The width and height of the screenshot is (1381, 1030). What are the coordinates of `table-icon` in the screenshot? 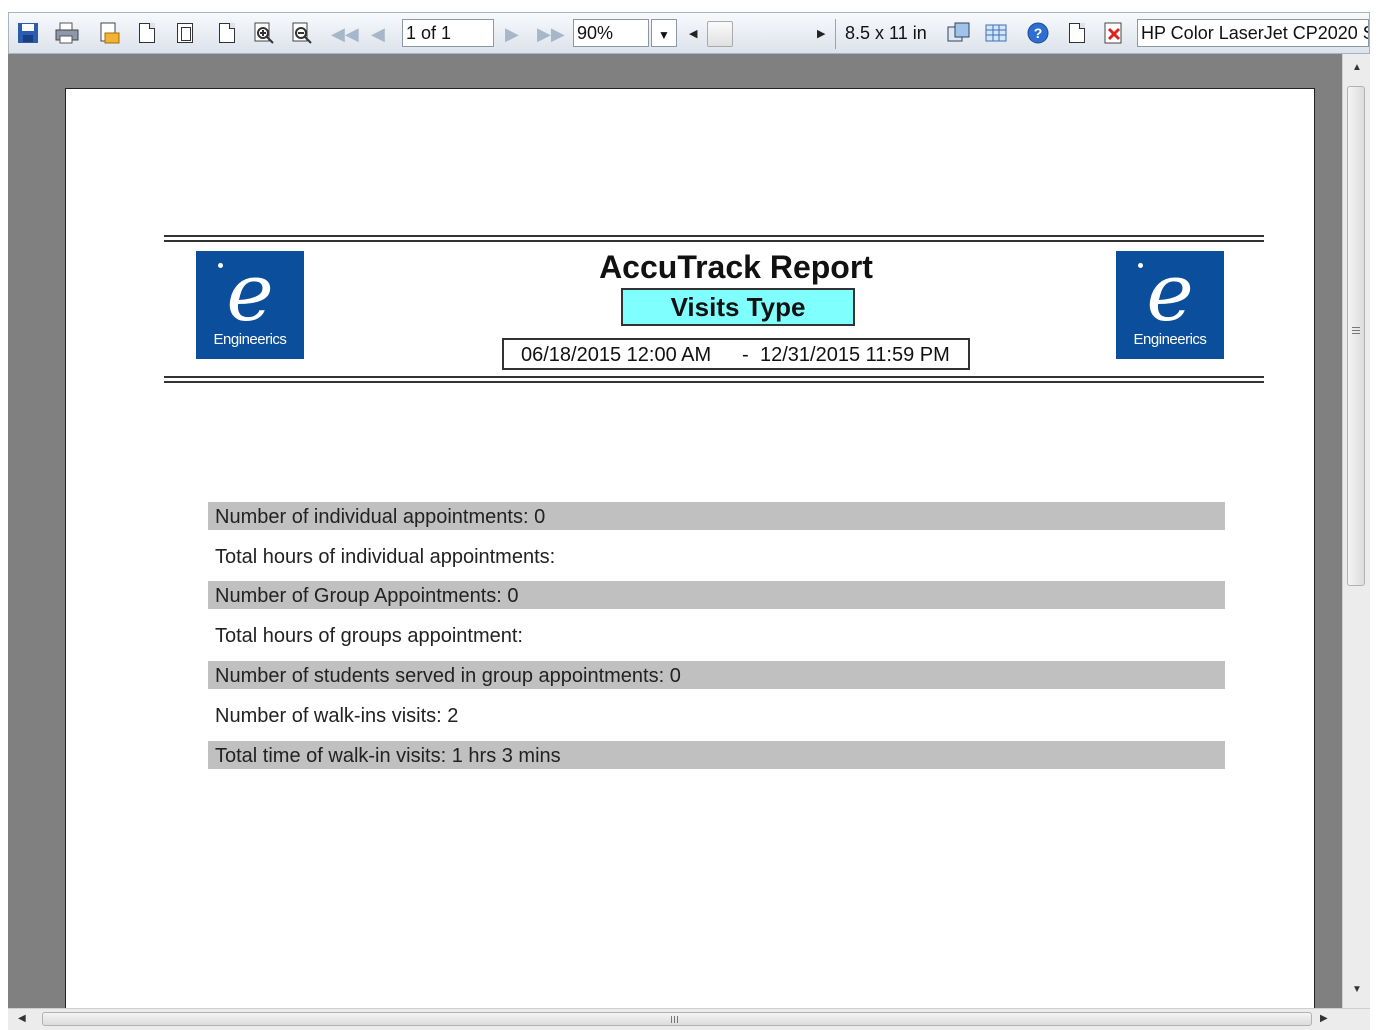 It's located at (996, 33).